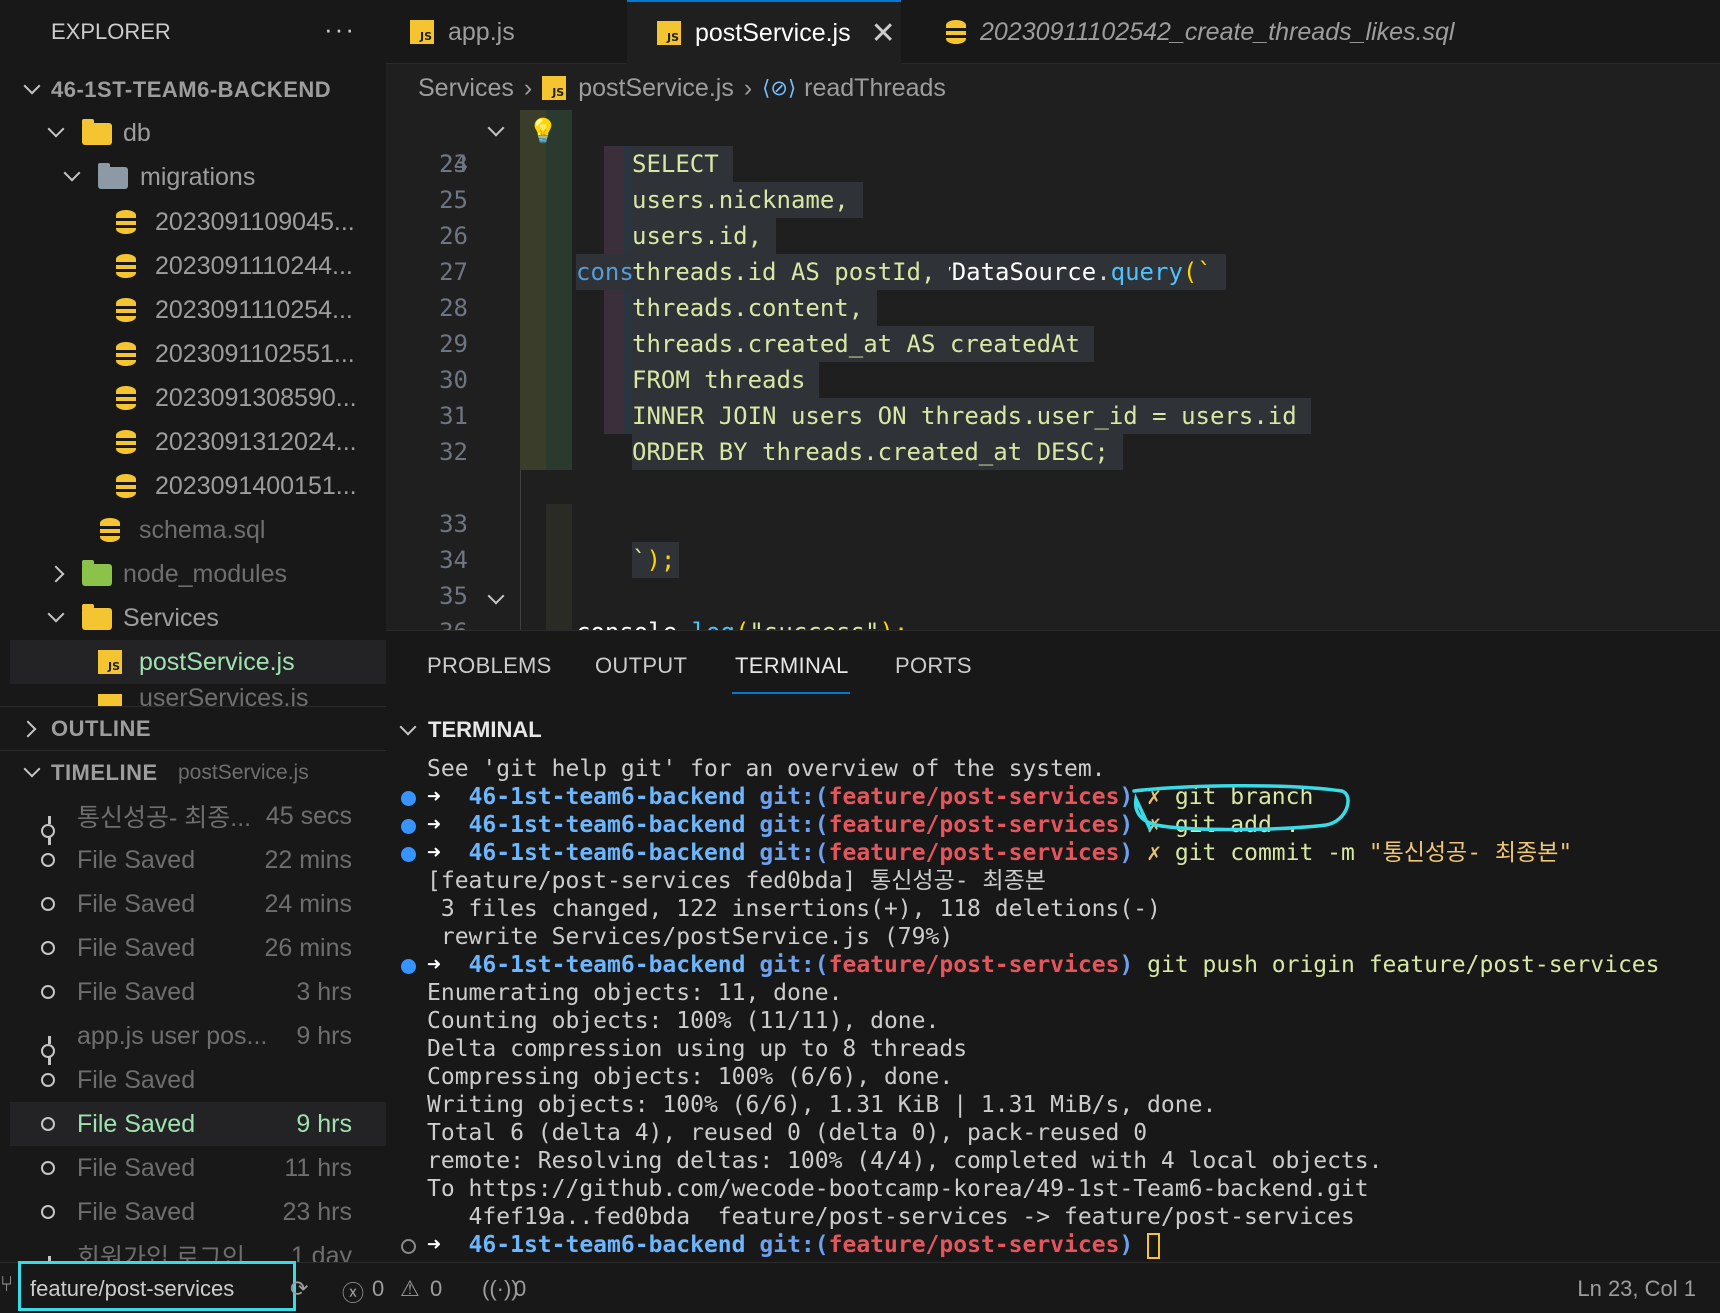  What do you see at coordinates (198, 1039) in the screenshot?
I see `timeline-entry: app.js user pos... 9 hrs` at bounding box center [198, 1039].